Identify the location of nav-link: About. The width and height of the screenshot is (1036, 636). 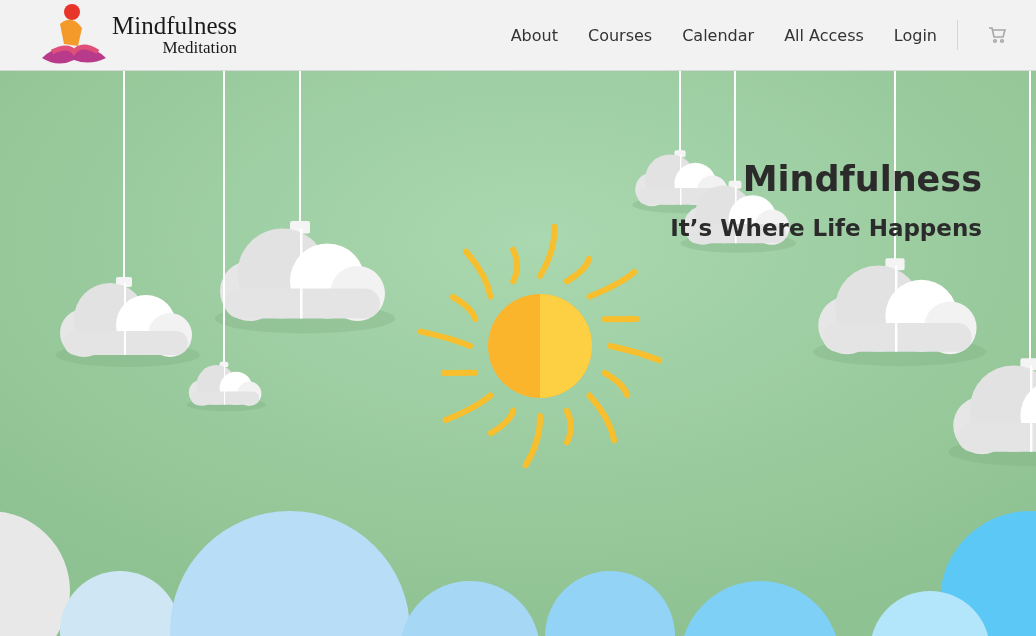
(534, 35).